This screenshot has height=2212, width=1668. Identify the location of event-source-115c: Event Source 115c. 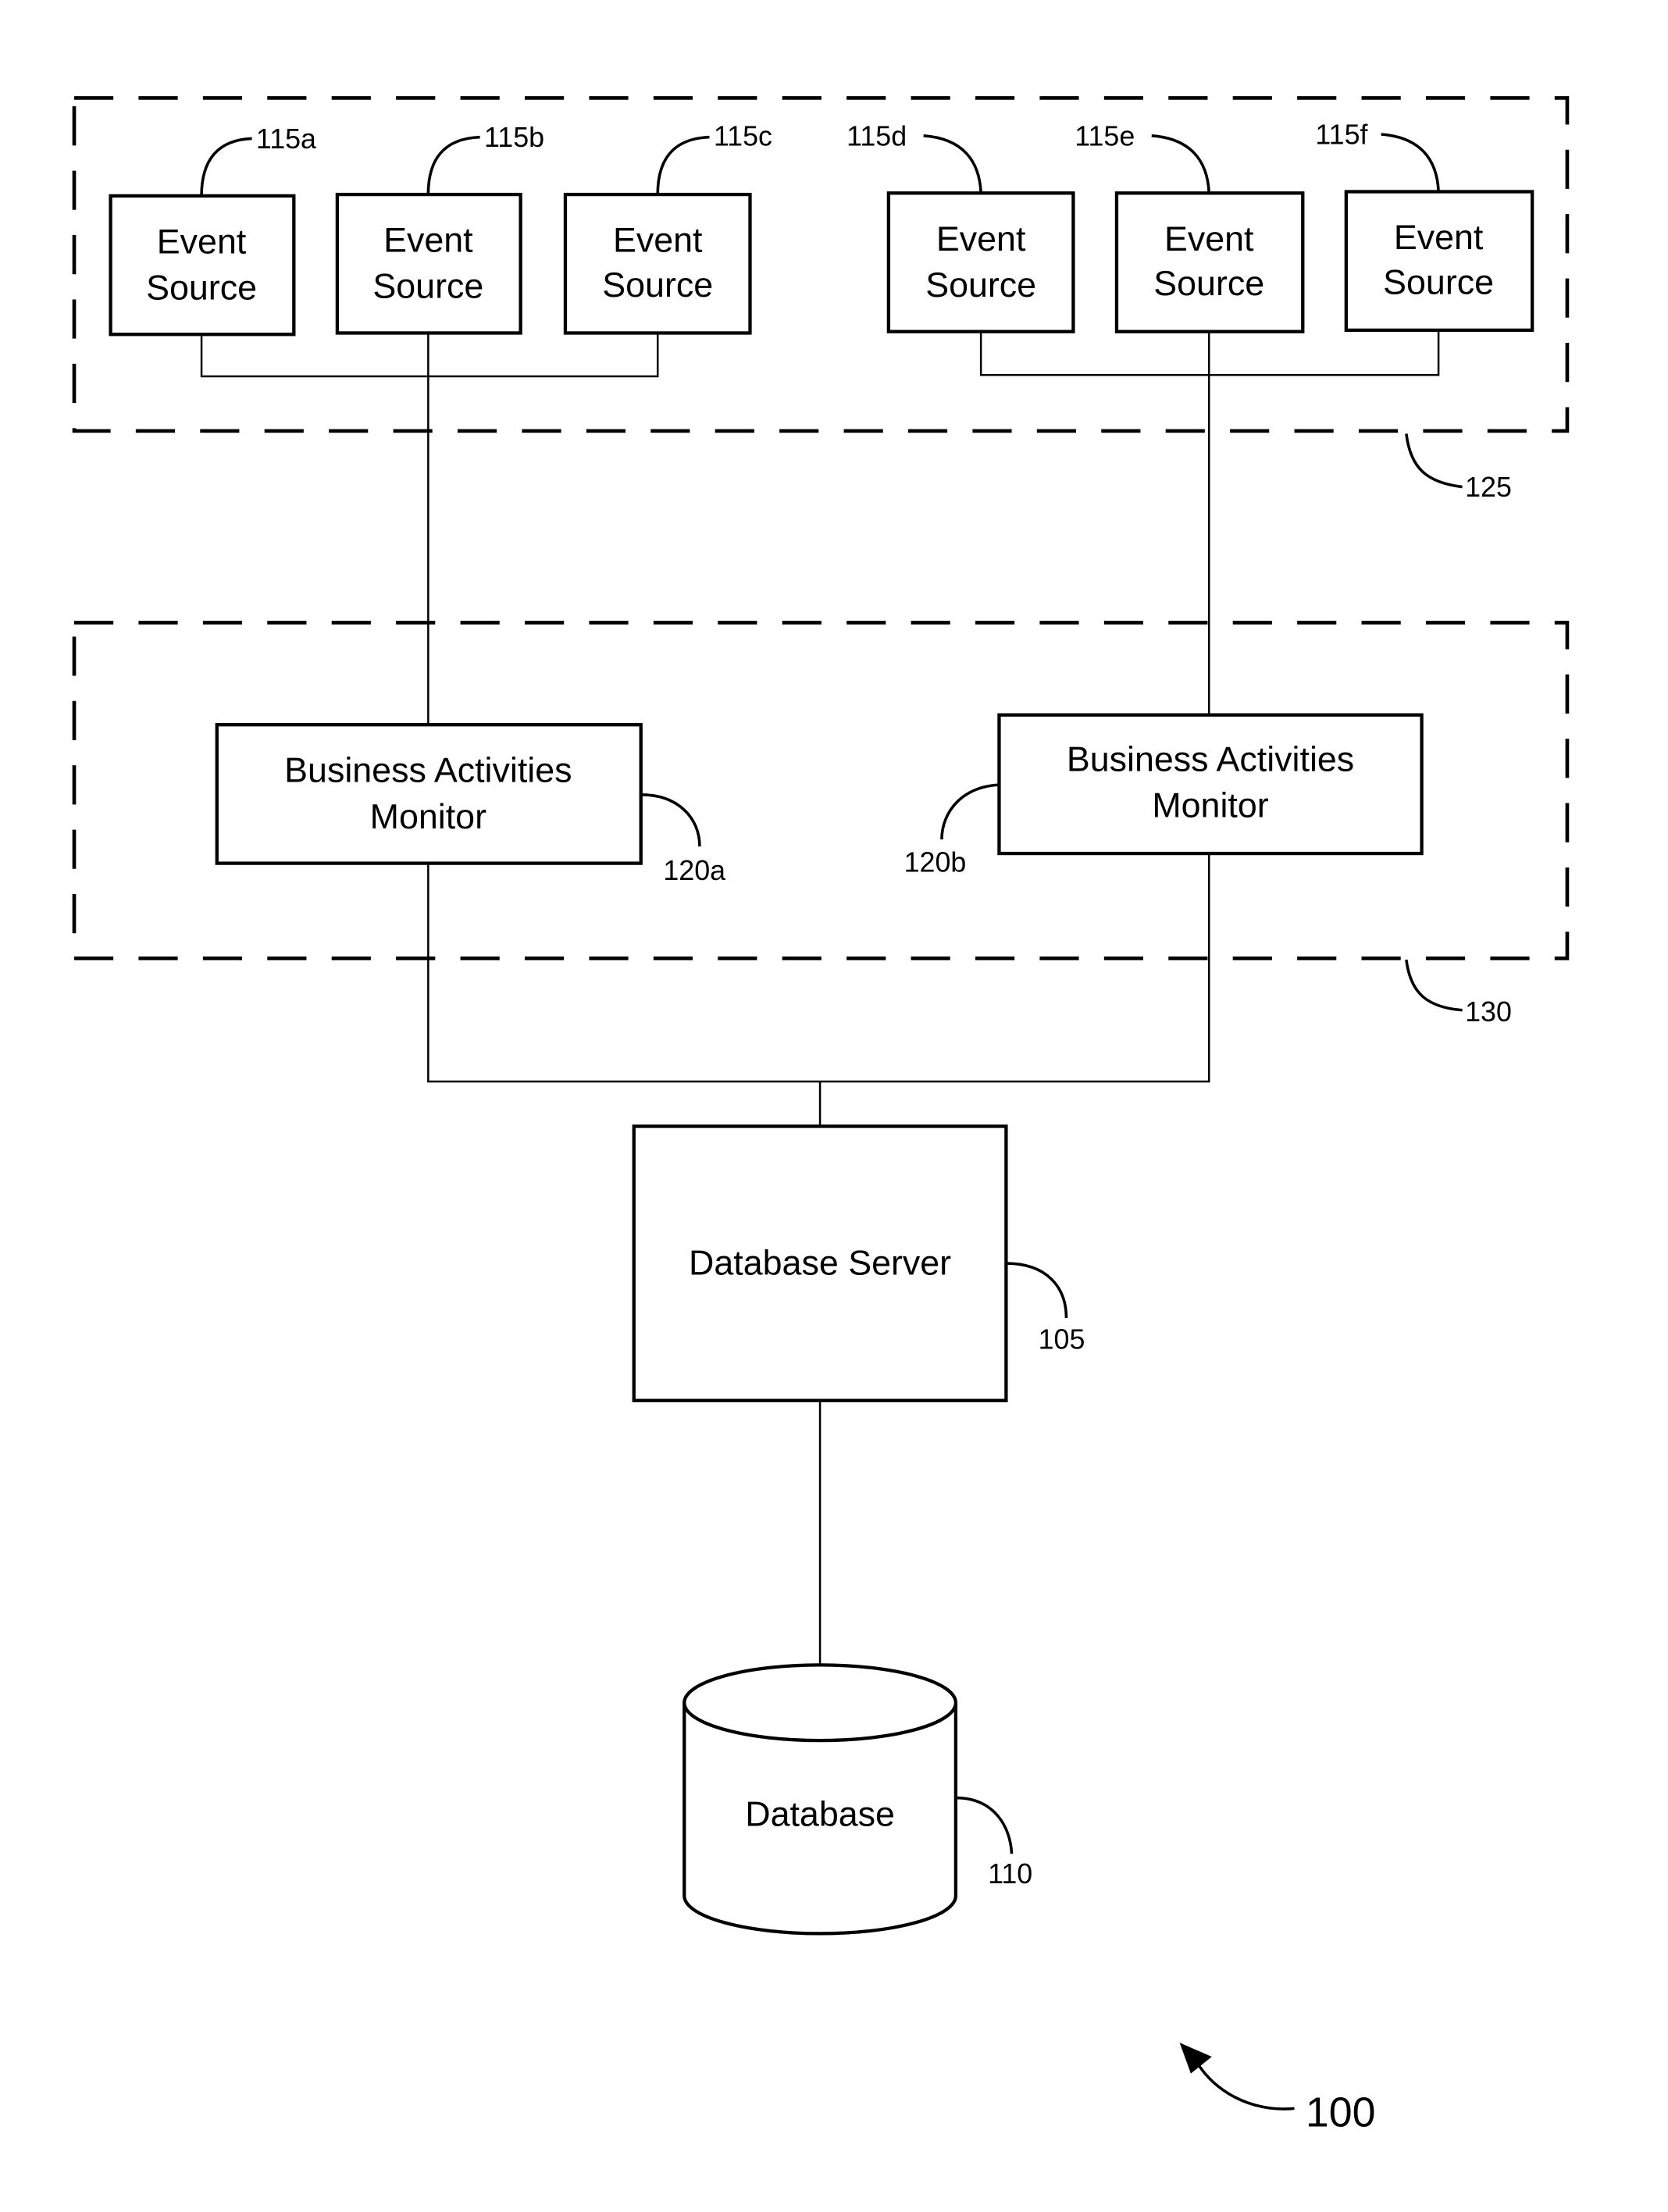
(668, 228).